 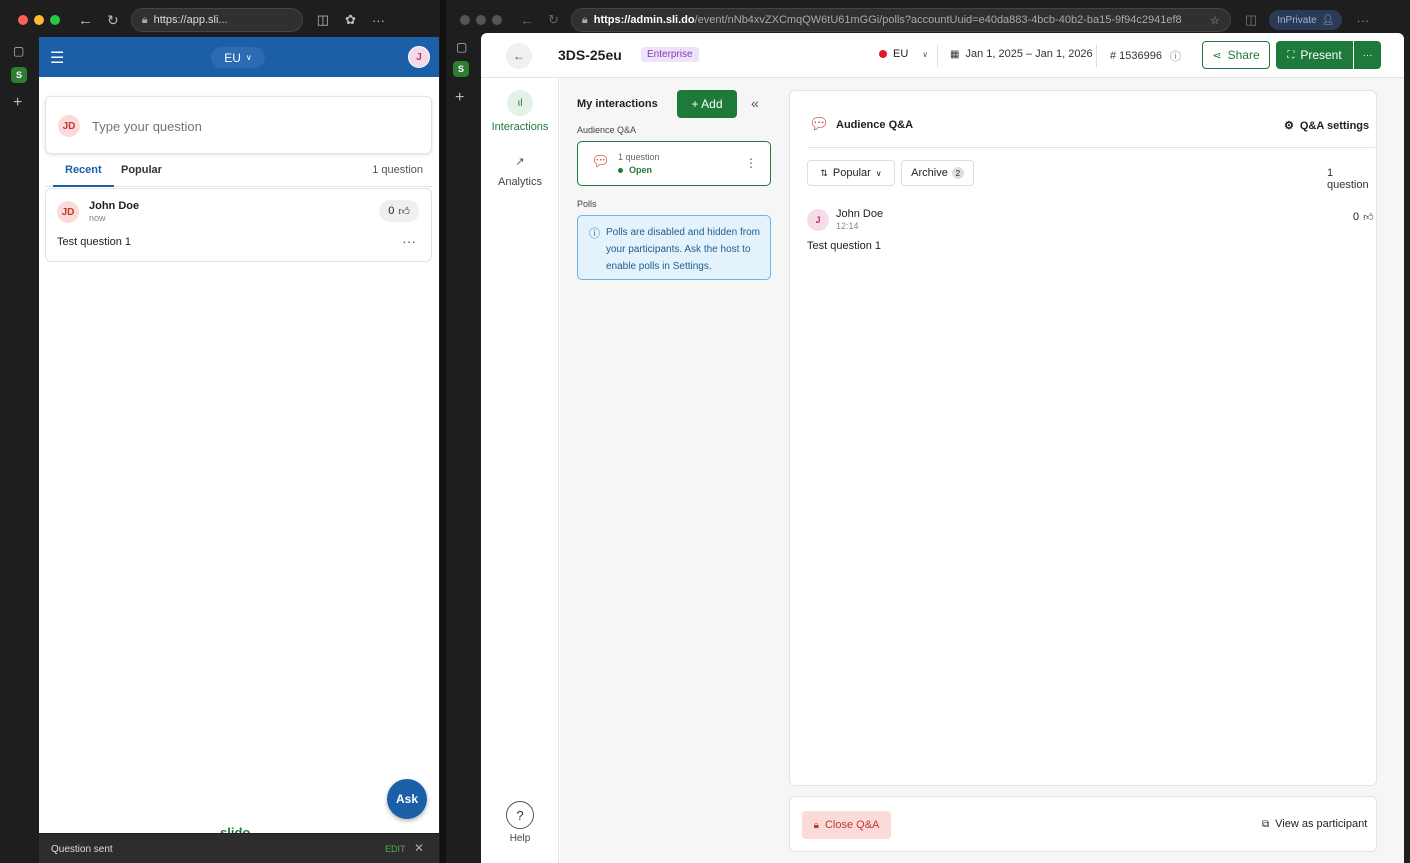 I want to click on toast-edit-link: EDIT, so click(x=395, y=849).